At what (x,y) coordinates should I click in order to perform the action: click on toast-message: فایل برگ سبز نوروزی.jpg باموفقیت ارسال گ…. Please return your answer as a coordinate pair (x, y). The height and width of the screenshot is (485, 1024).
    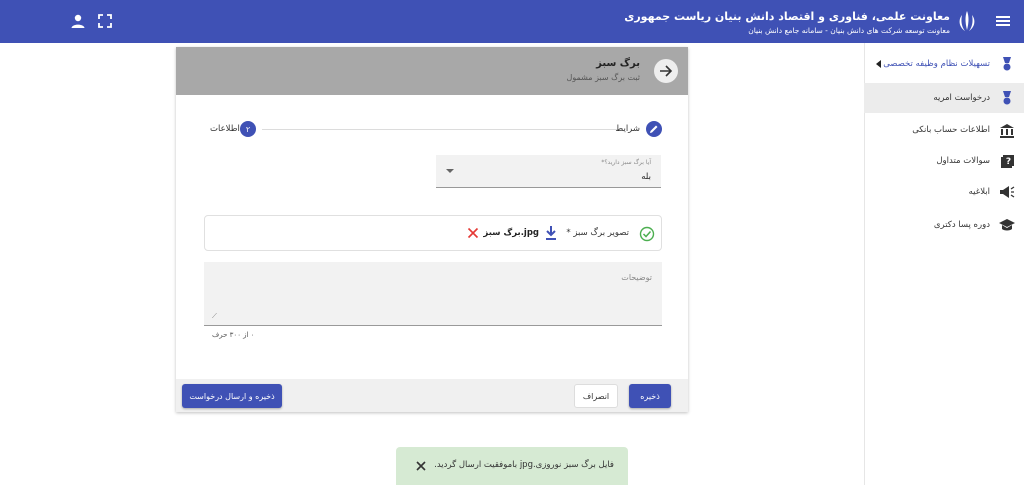
    Looking at the image, I should click on (524, 465).